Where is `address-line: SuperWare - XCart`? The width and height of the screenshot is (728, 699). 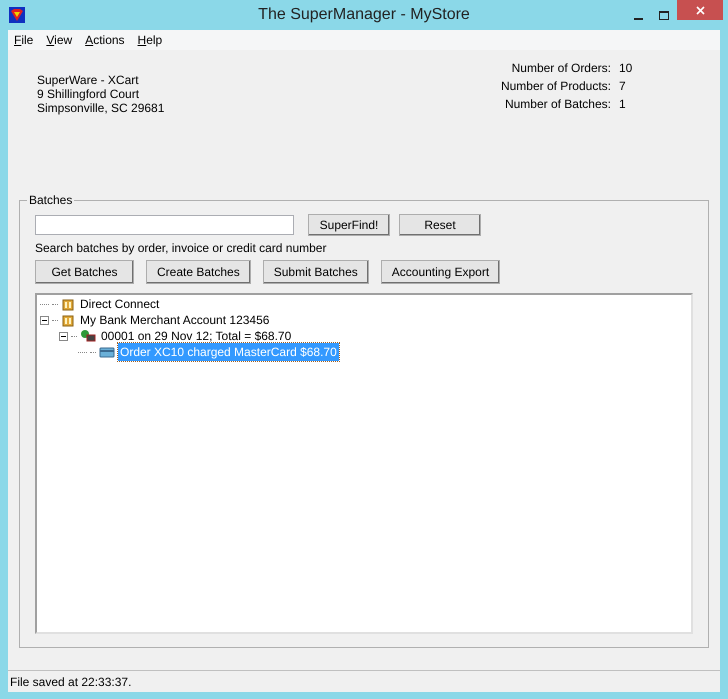
address-line: SuperWare - XCart is located at coordinates (88, 80).